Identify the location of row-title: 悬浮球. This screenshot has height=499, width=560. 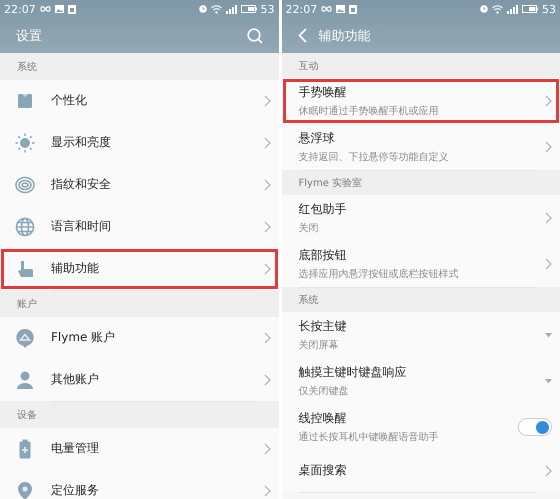
(317, 138).